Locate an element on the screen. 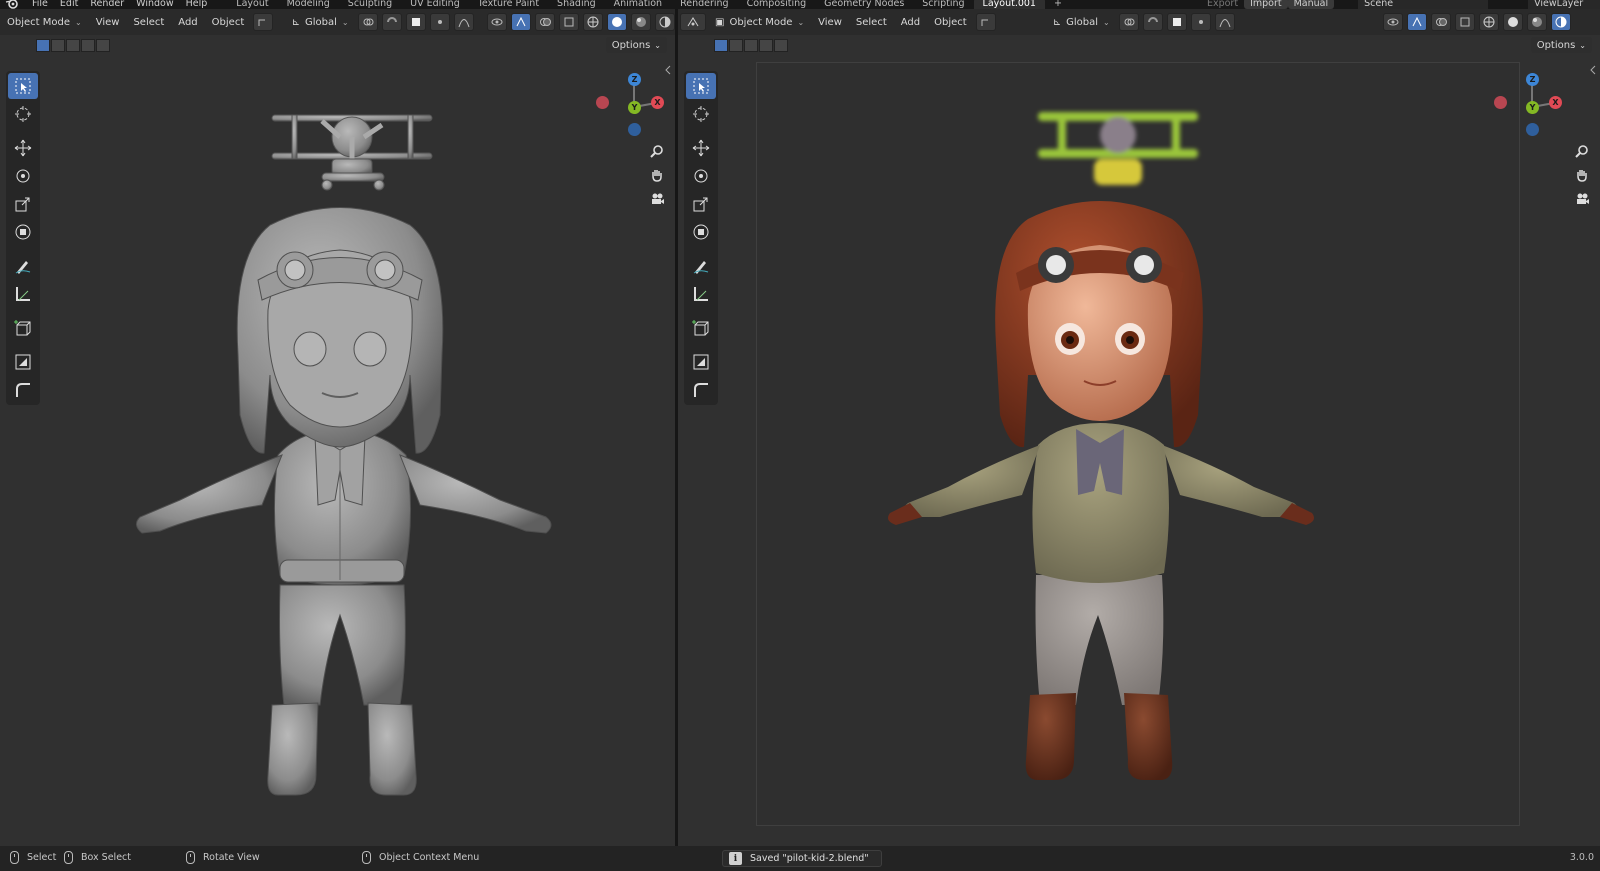 The width and height of the screenshot is (1600, 871). mode-dropdown: ▣ Object Mode ⌄ is located at coordinates (759, 22).